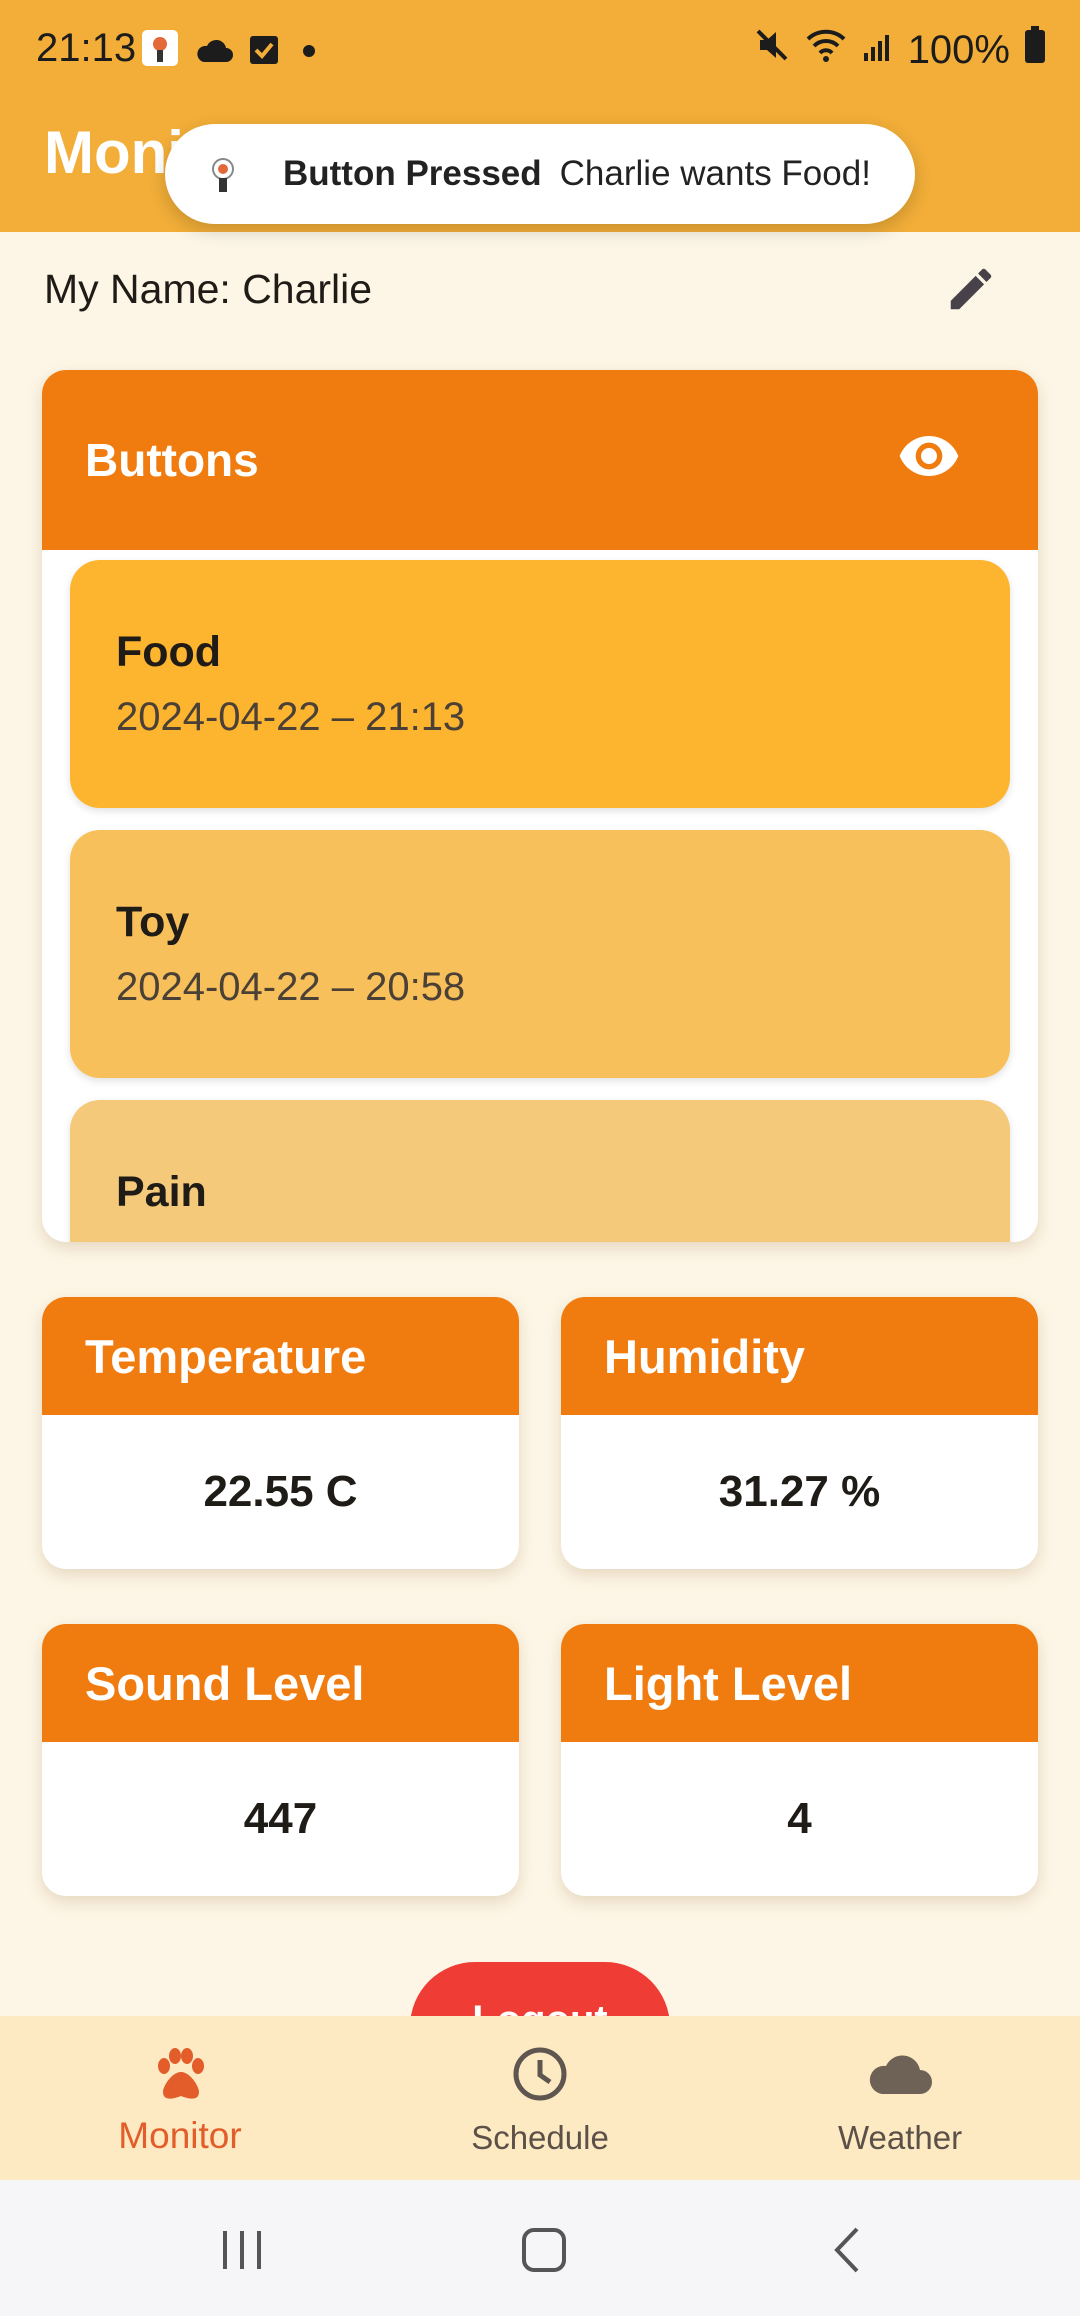 The width and height of the screenshot is (1080, 2316). Describe the element at coordinates (540, 684) in the screenshot. I see `button-event-item: Food 2024-04-22 – 21:13` at that location.